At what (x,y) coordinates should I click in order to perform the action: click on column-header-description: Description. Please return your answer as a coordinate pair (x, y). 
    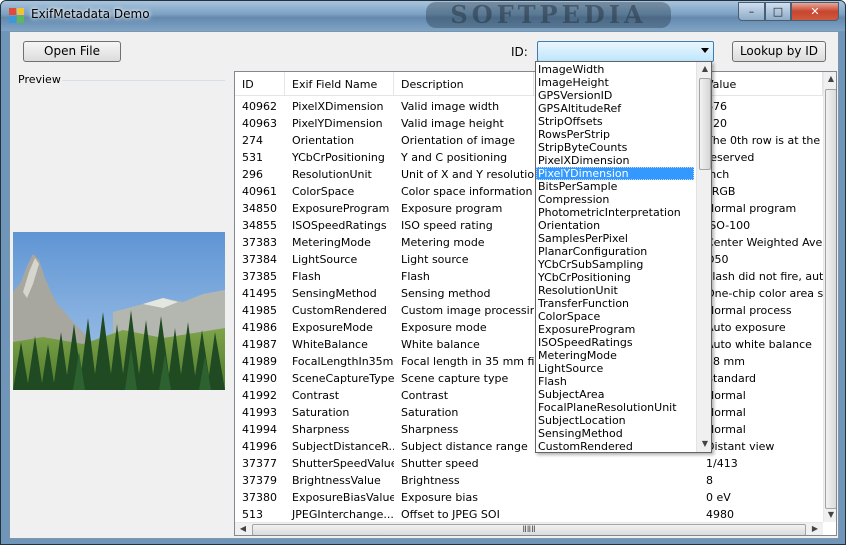
    Looking at the image, I should click on (464, 84).